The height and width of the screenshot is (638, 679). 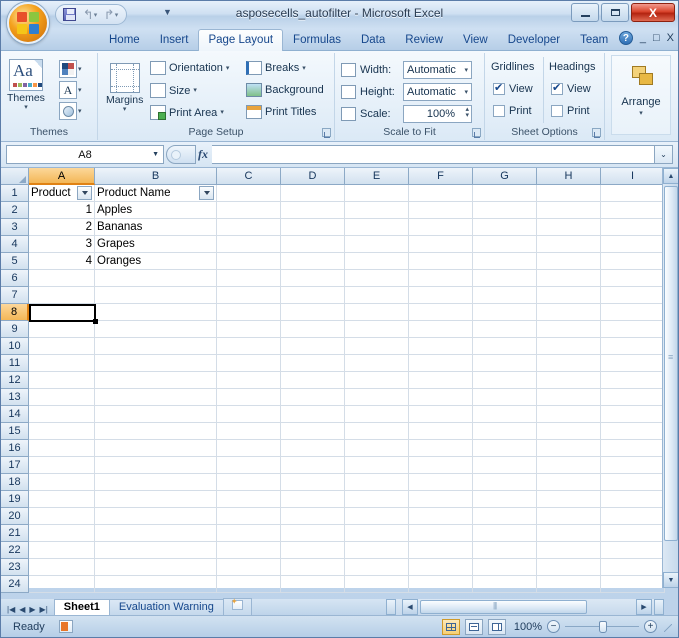 What do you see at coordinates (85, 154) in the screenshot?
I see `name-box: A8 ▼` at bounding box center [85, 154].